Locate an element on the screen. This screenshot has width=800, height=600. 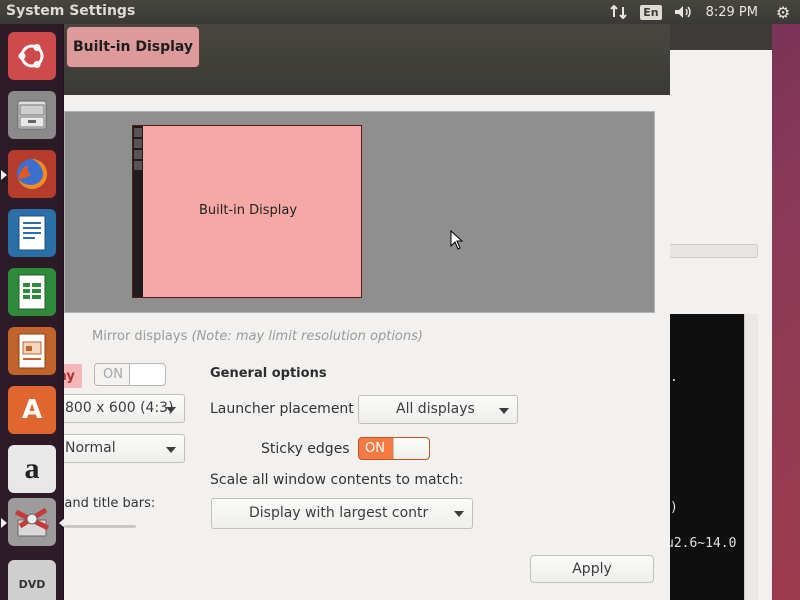
display-on-toggle: ON is located at coordinates (130, 374).